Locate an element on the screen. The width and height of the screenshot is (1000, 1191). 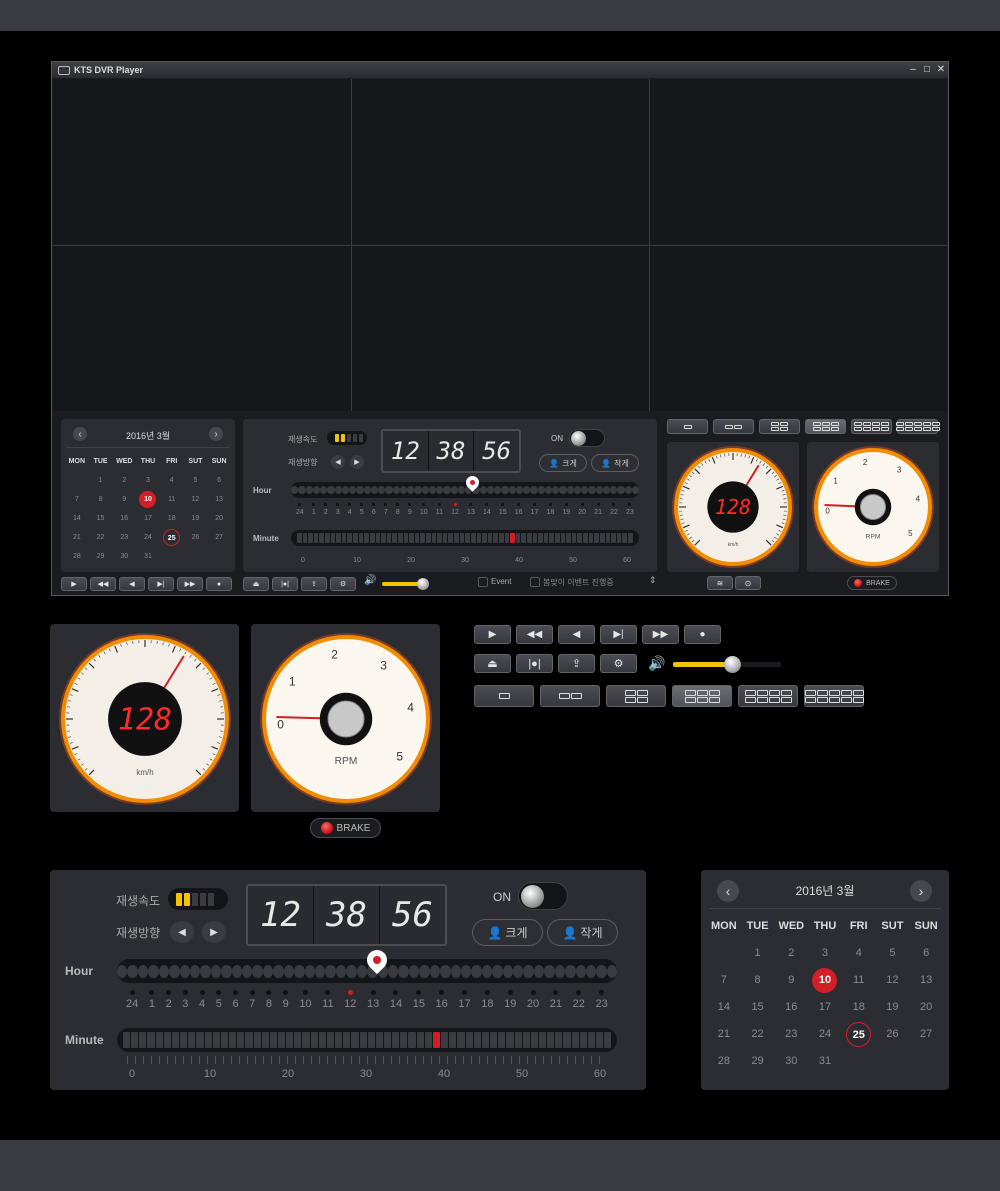
volume-slider is located at coordinates (419, 584).